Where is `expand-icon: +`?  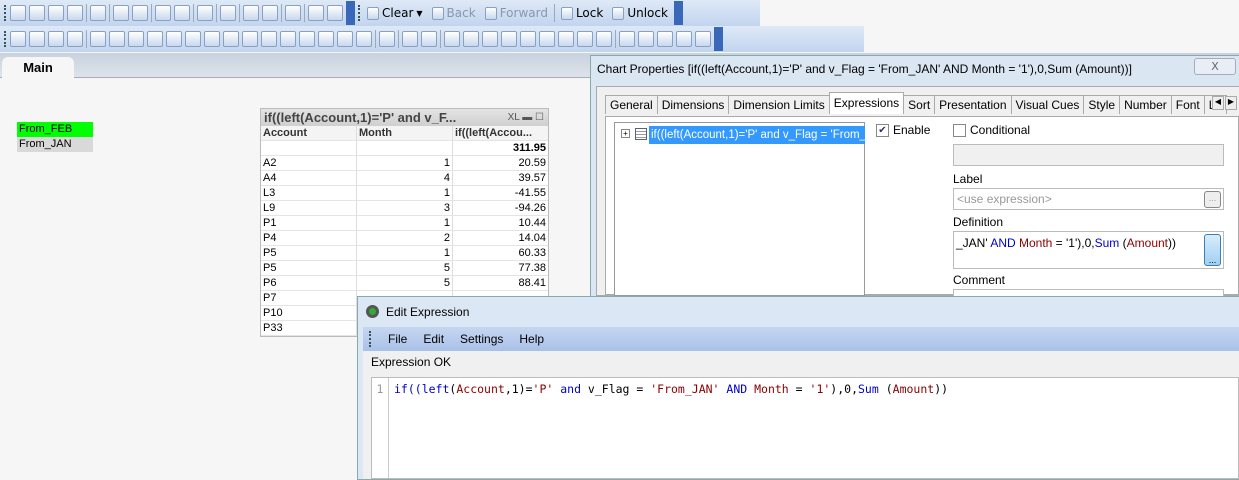 expand-icon: + is located at coordinates (625, 133).